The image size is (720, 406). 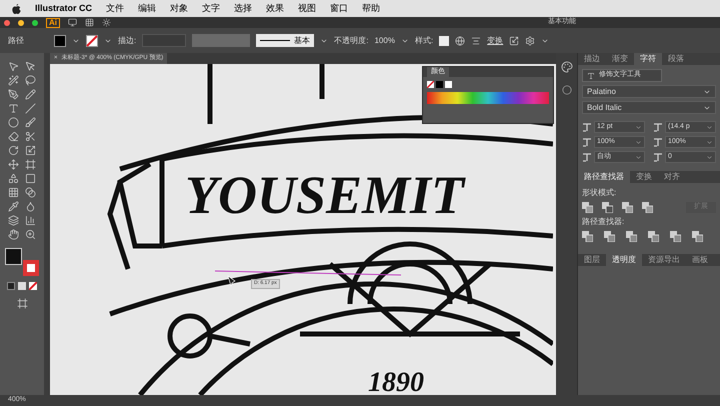 I want to click on year-text: 1890, so click(x=396, y=382).